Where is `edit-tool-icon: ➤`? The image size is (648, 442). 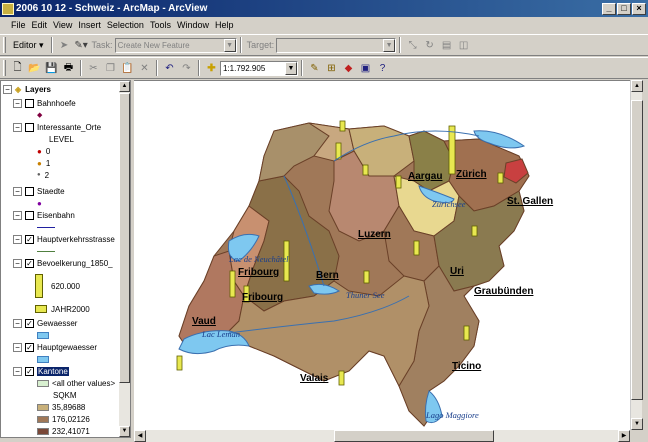 edit-tool-icon: ➤ is located at coordinates (64, 45).